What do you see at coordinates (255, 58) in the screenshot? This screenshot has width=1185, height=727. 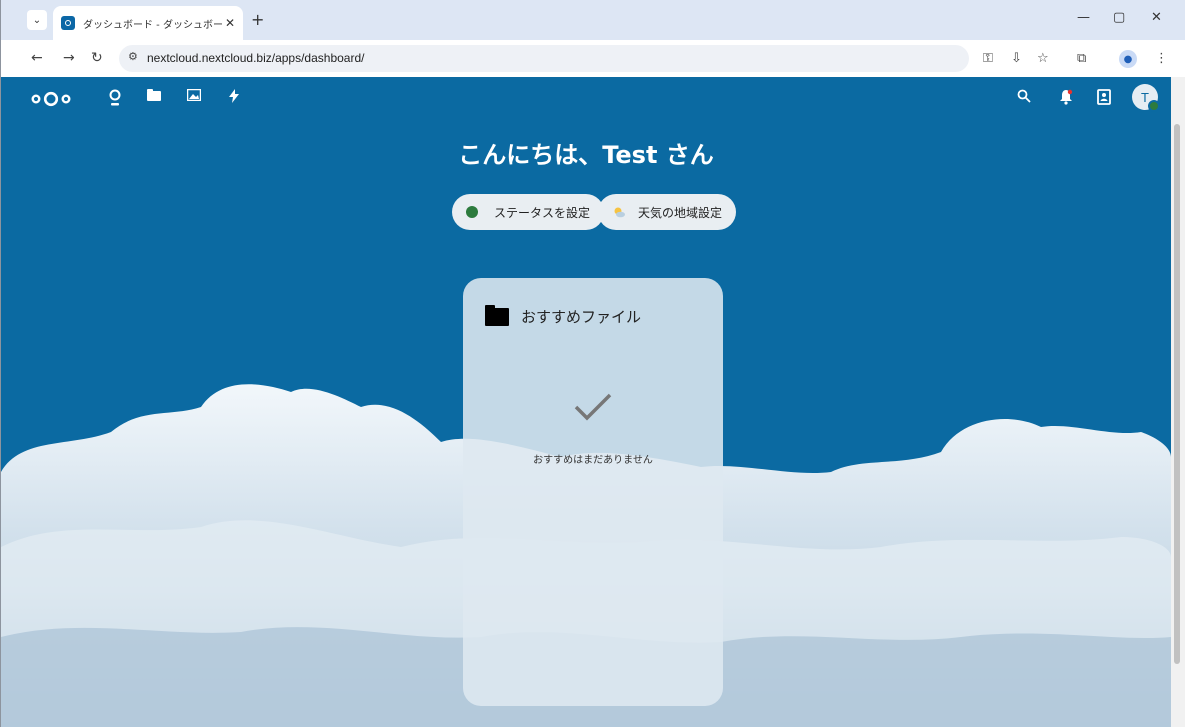 I see `url-text: nextcloud.nextcloud.biz/apps/dashboard/` at bounding box center [255, 58].